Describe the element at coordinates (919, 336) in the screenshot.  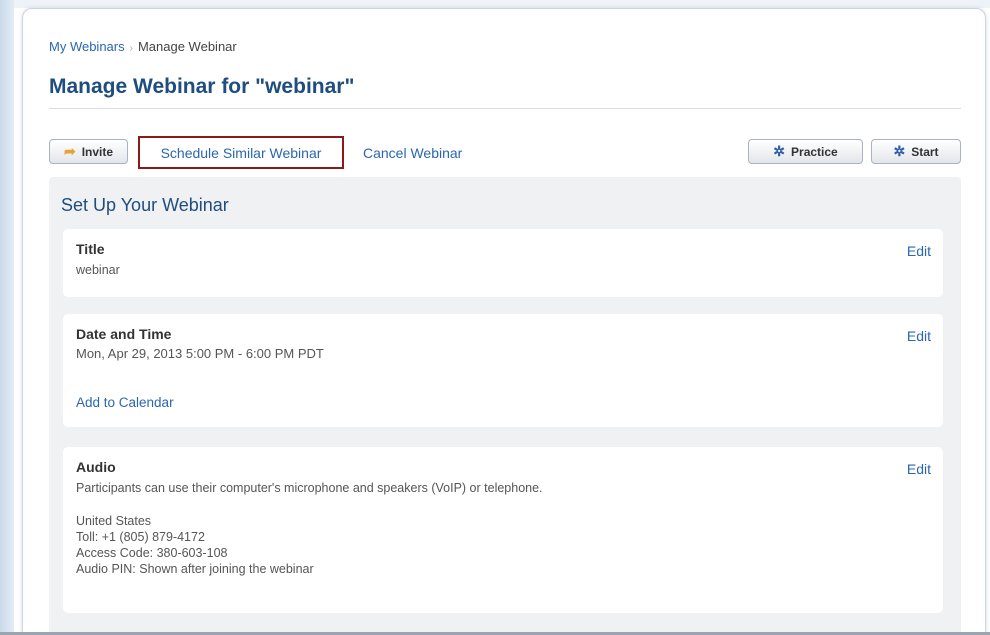
I see `date-time-edit-link: Edit` at that location.